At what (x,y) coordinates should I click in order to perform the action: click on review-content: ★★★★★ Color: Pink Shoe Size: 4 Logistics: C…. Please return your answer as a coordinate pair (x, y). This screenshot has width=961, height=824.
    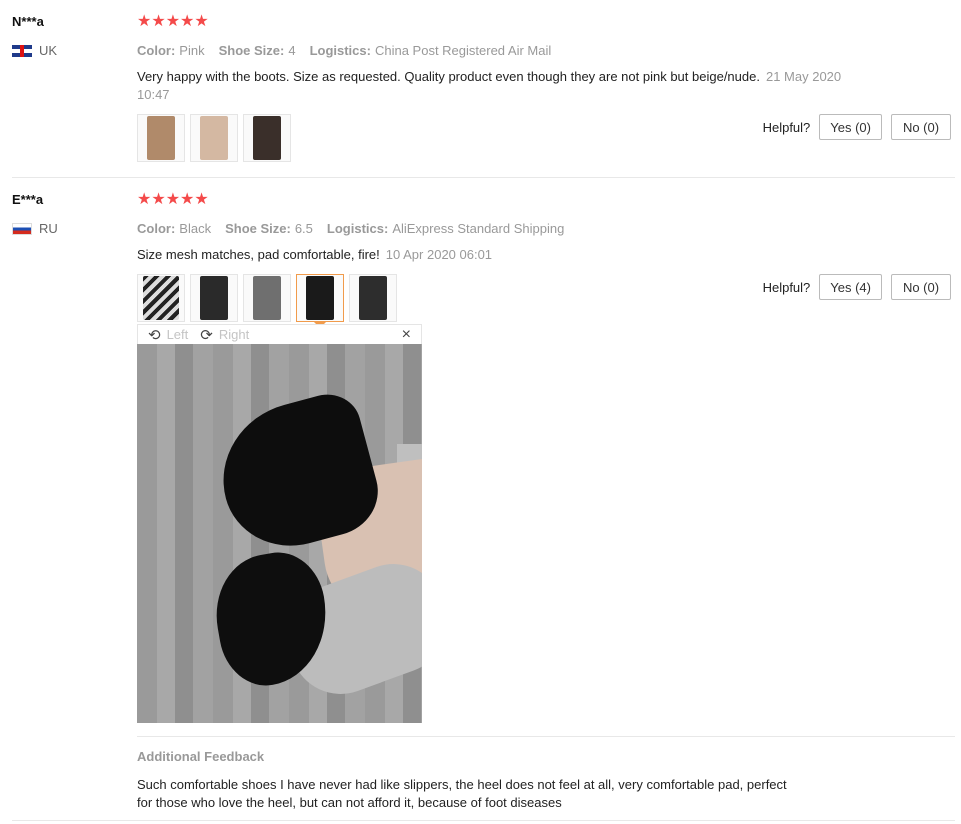
    Looking at the image, I should click on (497, 88).